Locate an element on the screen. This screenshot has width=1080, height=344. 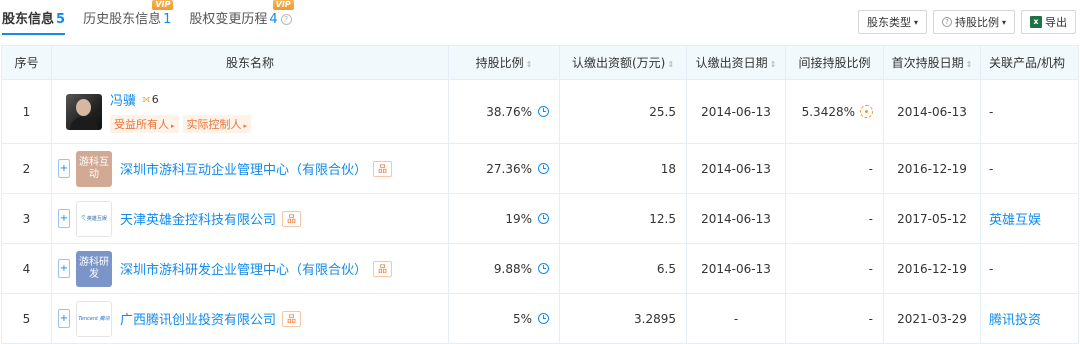
shareholder-cell: + Tencent 腾讯 广西腾讯创业投资有限公司 品 is located at coordinates (250, 318).